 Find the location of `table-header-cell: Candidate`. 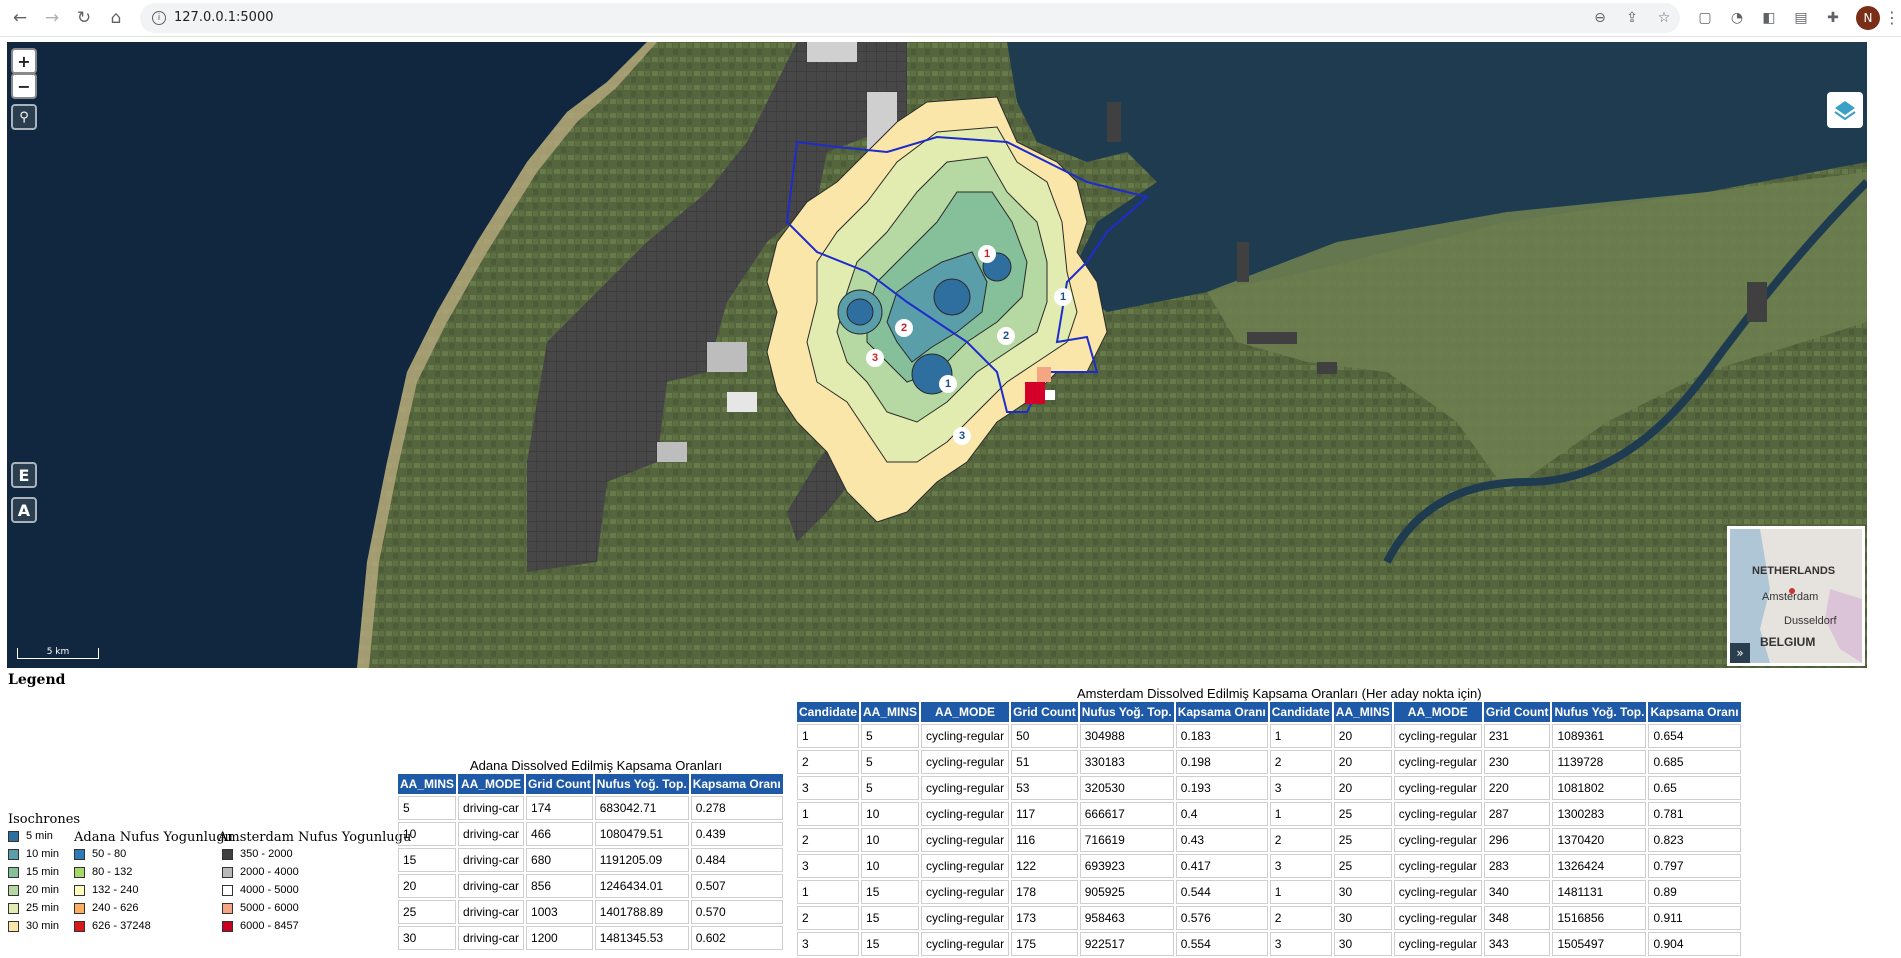

table-header-cell: Candidate is located at coordinates (828, 712).